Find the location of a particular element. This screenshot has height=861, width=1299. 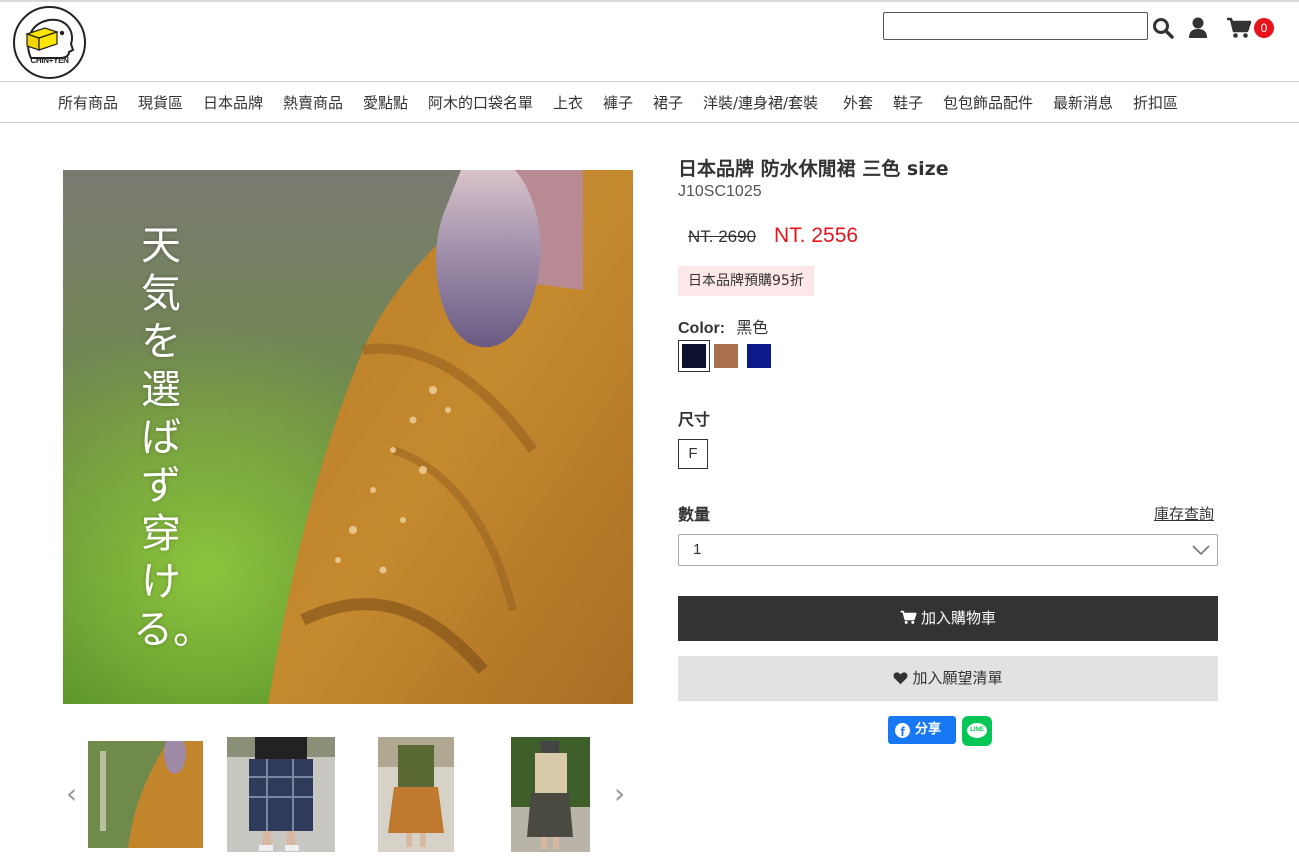

stock-check-link: 庫存查詢 is located at coordinates (1184, 513).